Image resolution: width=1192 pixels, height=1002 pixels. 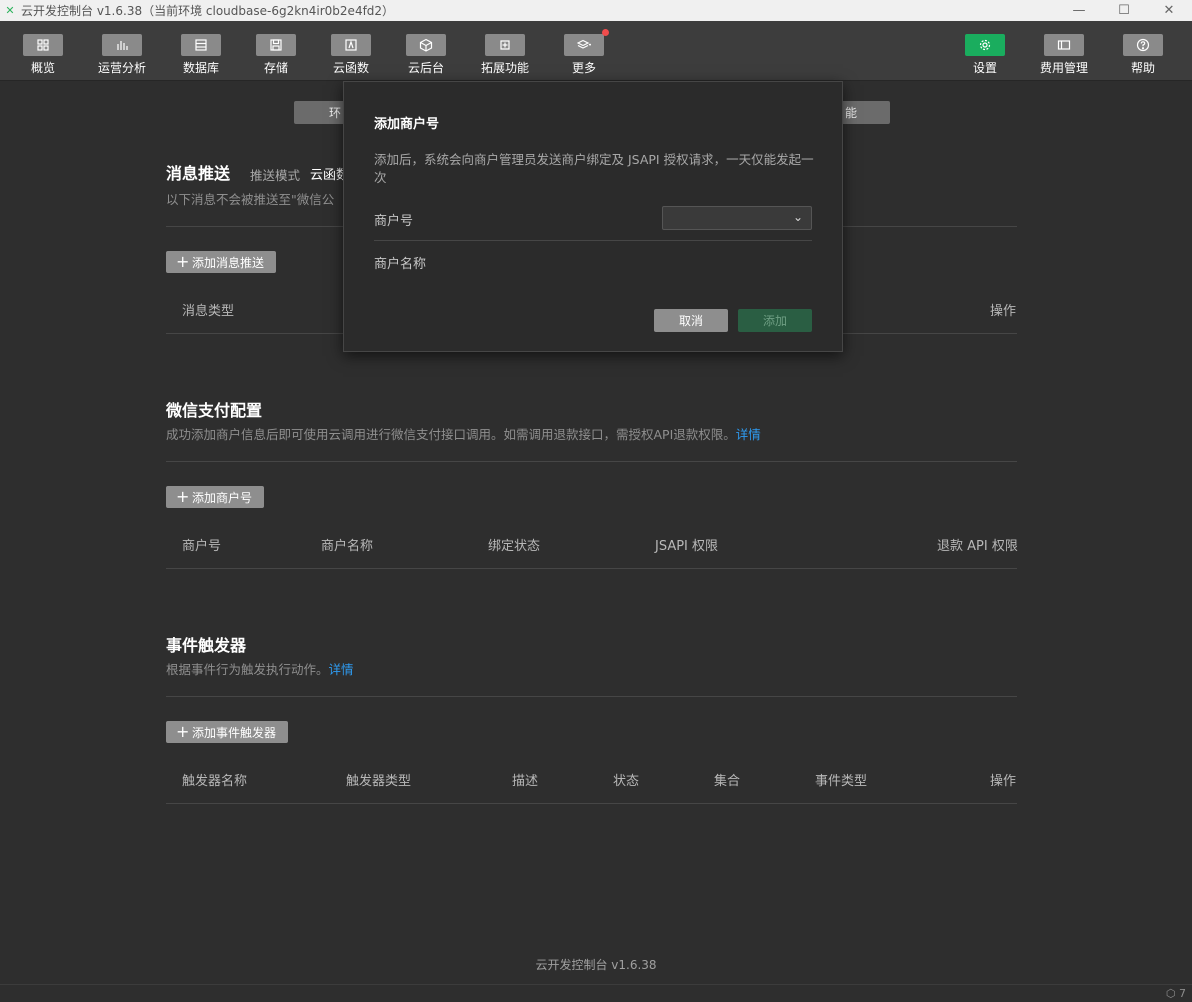 I want to click on grid-icon, so click(x=43, y=45).